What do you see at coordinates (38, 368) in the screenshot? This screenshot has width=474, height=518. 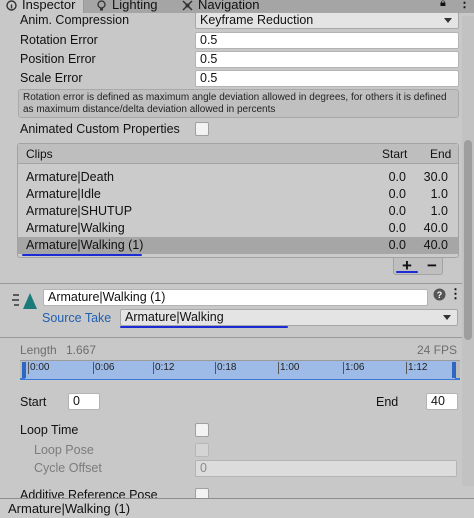 I see `timeline-tick: 0:00` at bounding box center [38, 368].